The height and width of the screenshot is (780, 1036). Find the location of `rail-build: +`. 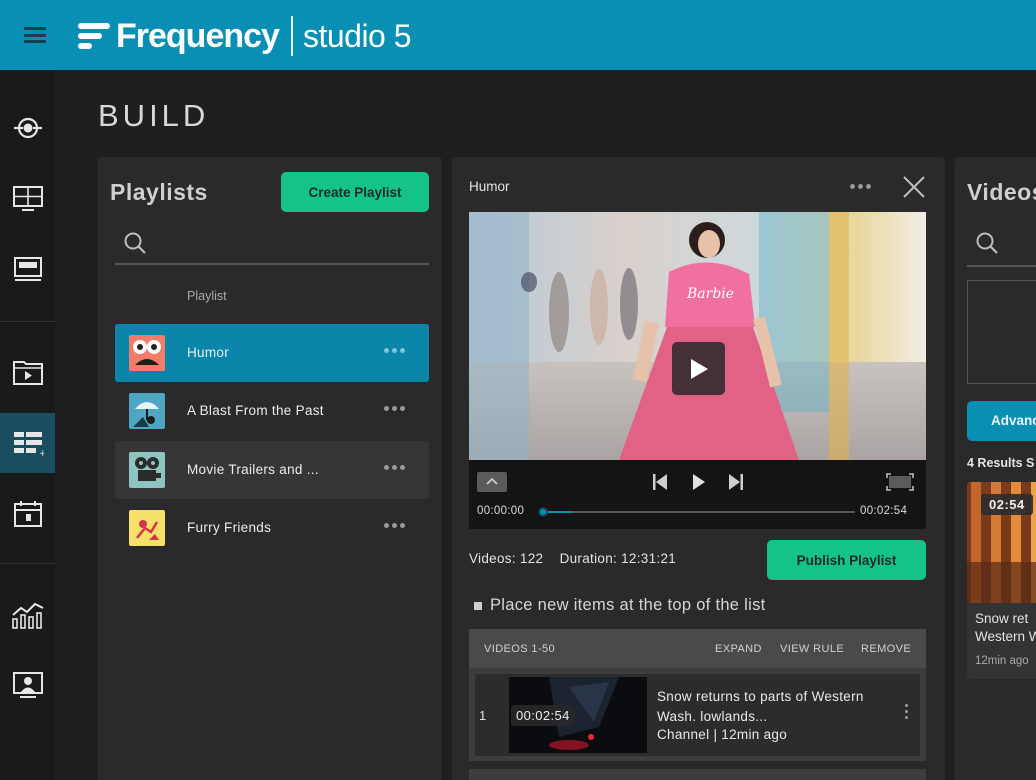

rail-build: + is located at coordinates (27, 443).